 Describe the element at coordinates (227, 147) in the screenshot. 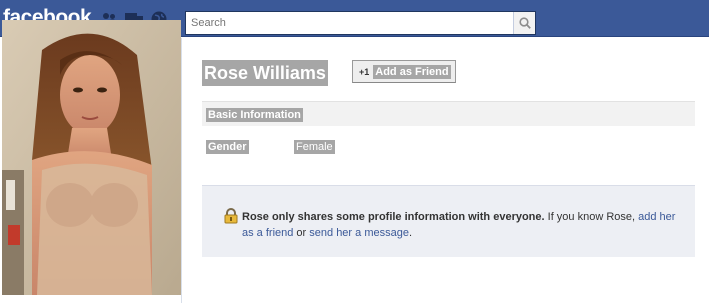

I see `info-label-gender: Gender` at that location.